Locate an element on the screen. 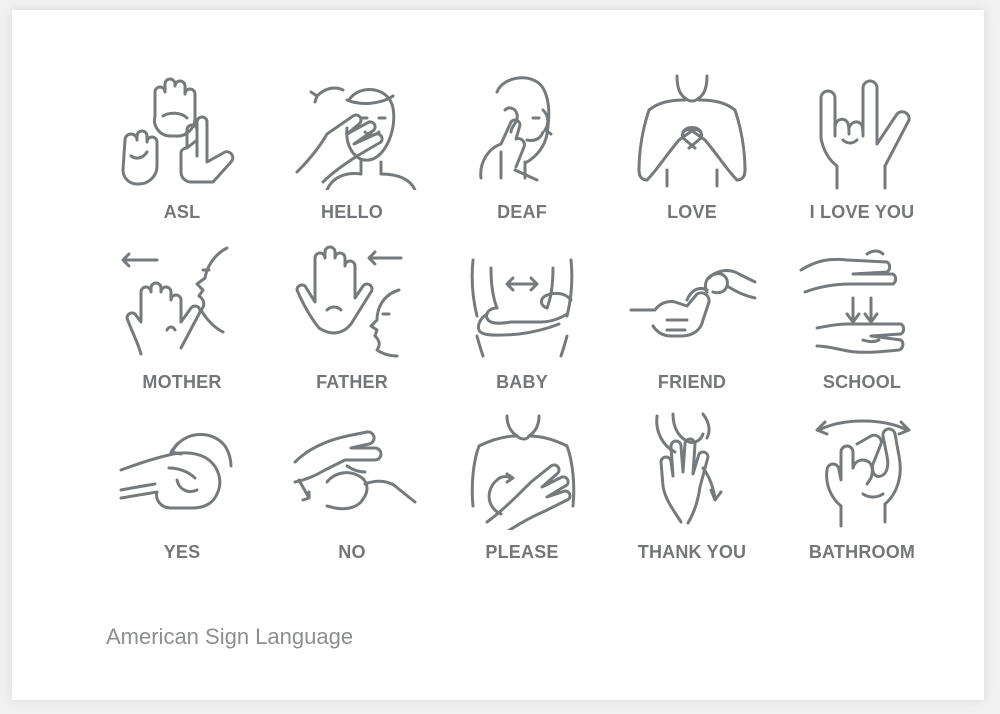 The height and width of the screenshot is (714, 1000). sign-please: PLEASE is located at coordinates (522, 495).